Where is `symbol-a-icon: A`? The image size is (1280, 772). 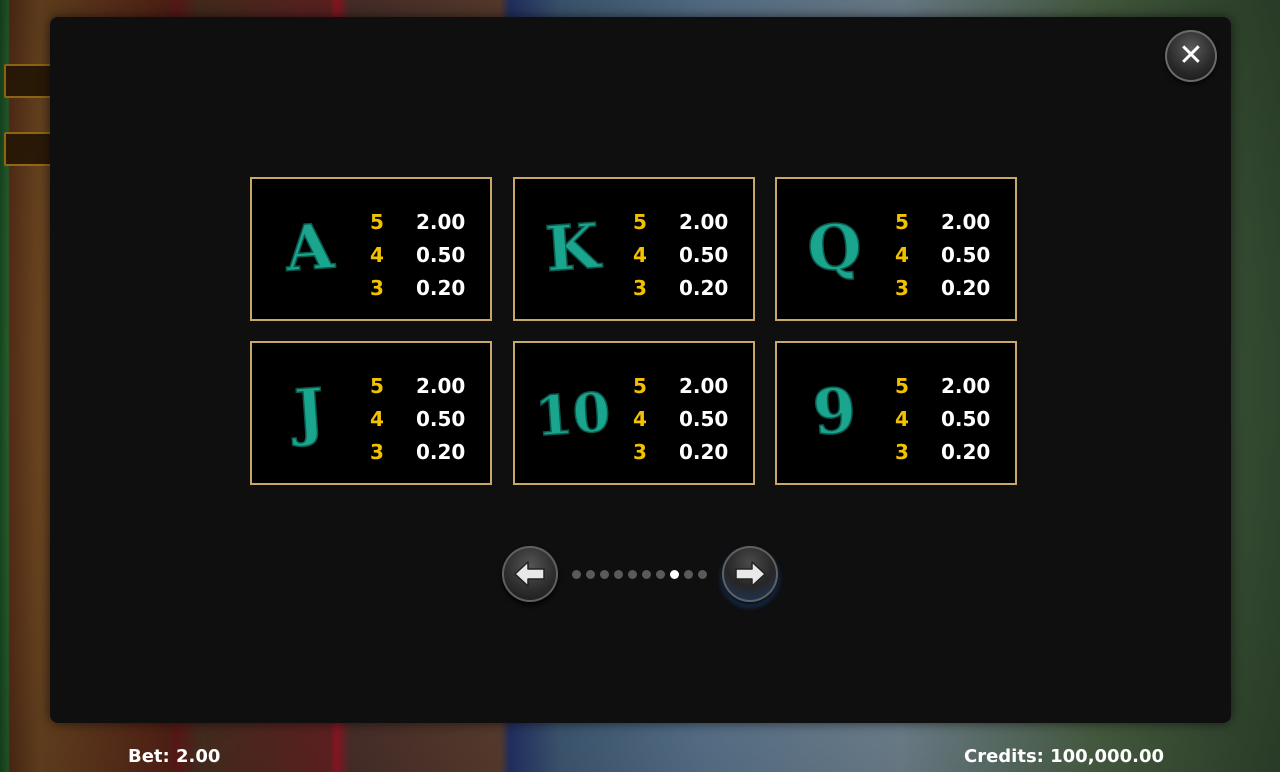
symbol-a-icon: A is located at coordinates (310, 249).